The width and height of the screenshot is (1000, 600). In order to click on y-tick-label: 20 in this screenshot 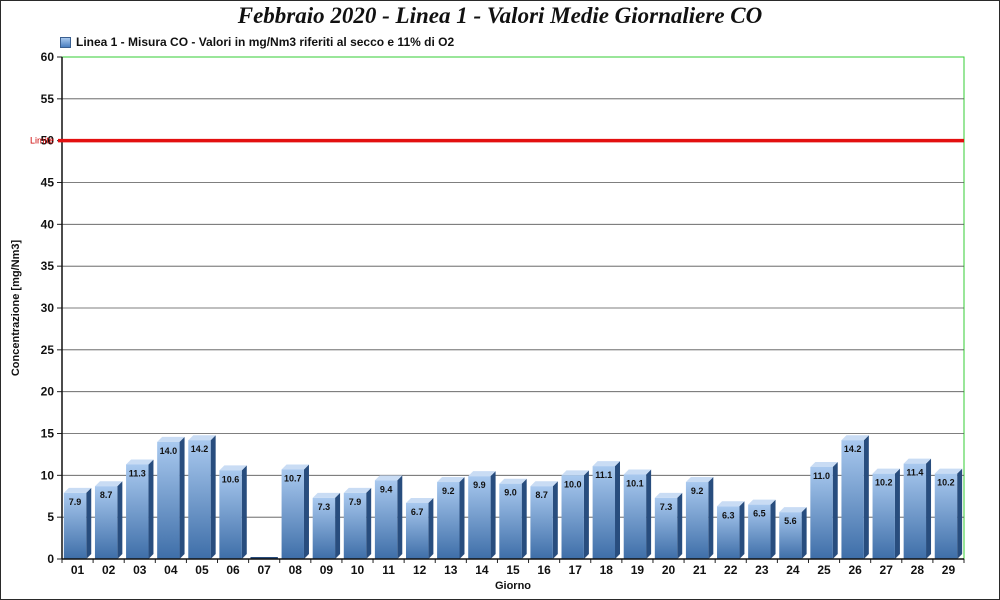, I will do `click(48, 392)`.